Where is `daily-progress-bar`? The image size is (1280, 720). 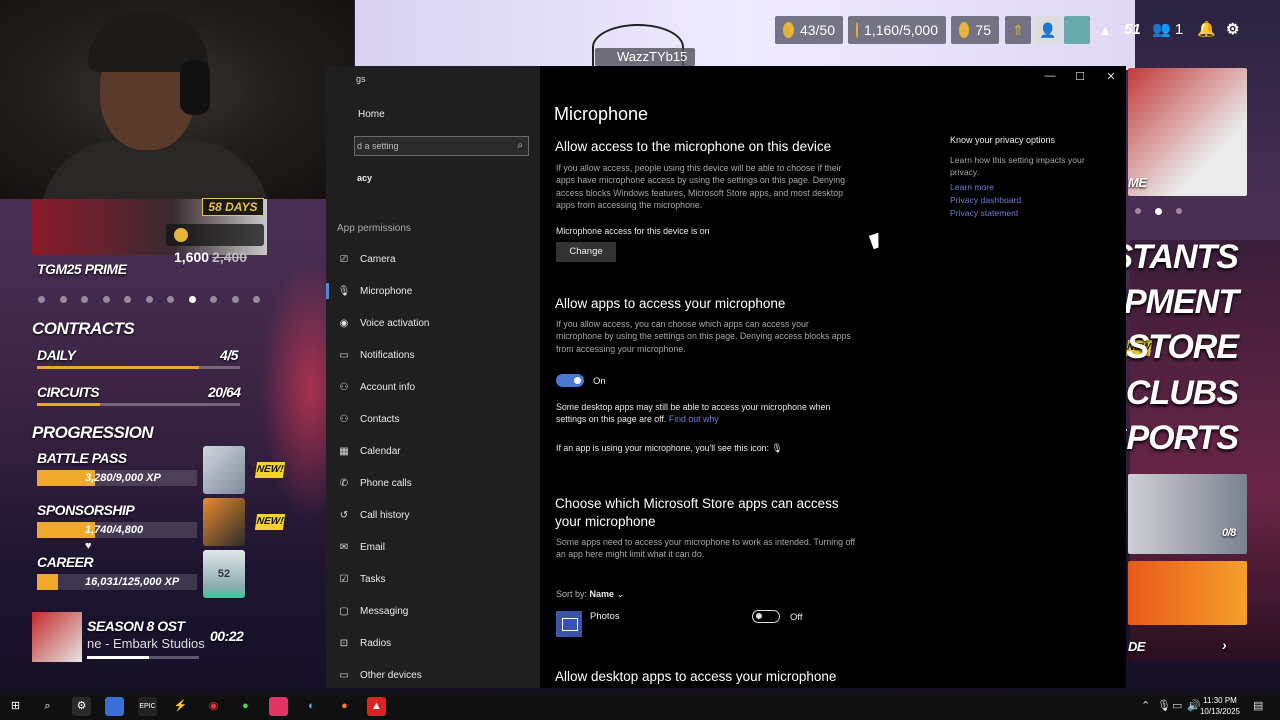
daily-progress-bar is located at coordinates (138, 367).